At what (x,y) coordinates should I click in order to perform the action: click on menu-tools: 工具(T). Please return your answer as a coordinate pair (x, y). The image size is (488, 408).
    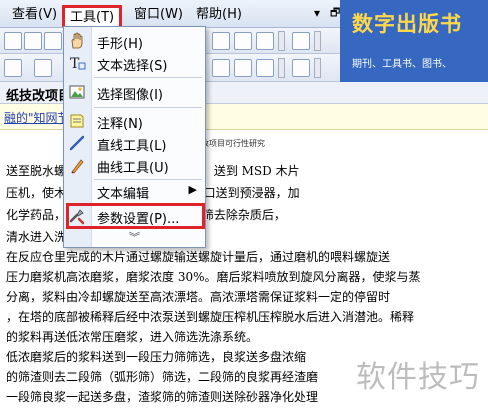
    Looking at the image, I should click on (92, 16).